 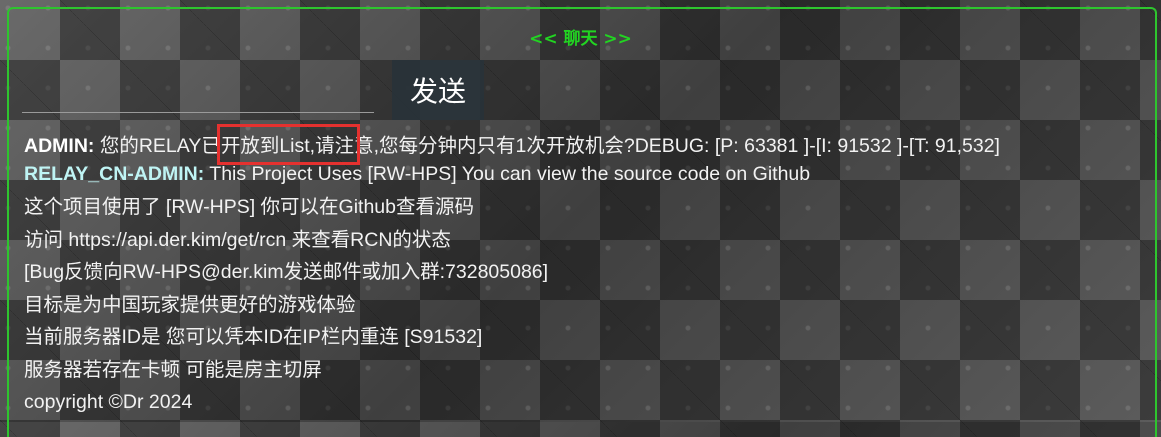 What do you see at coordinates (288, 144) in the screenshot?
I see `highlight-box` at bounding box center [288, 144].